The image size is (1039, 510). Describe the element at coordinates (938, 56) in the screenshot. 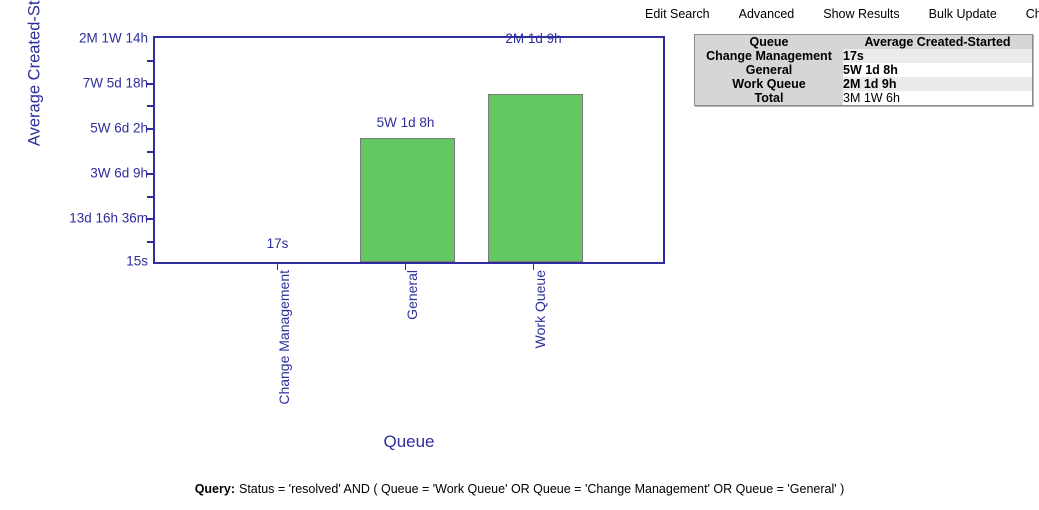

I see `table-cell-value: 17s` at that location.